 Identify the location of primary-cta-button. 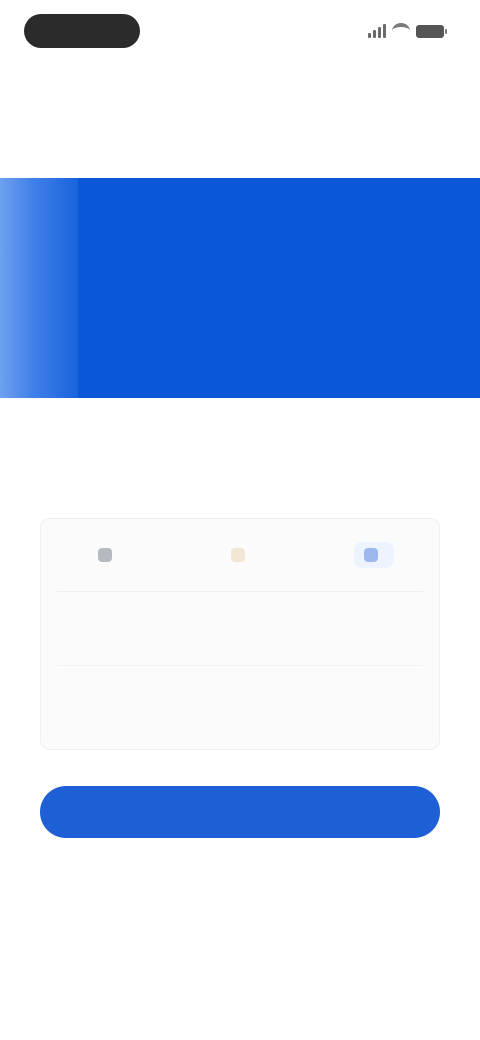
(240, 812).